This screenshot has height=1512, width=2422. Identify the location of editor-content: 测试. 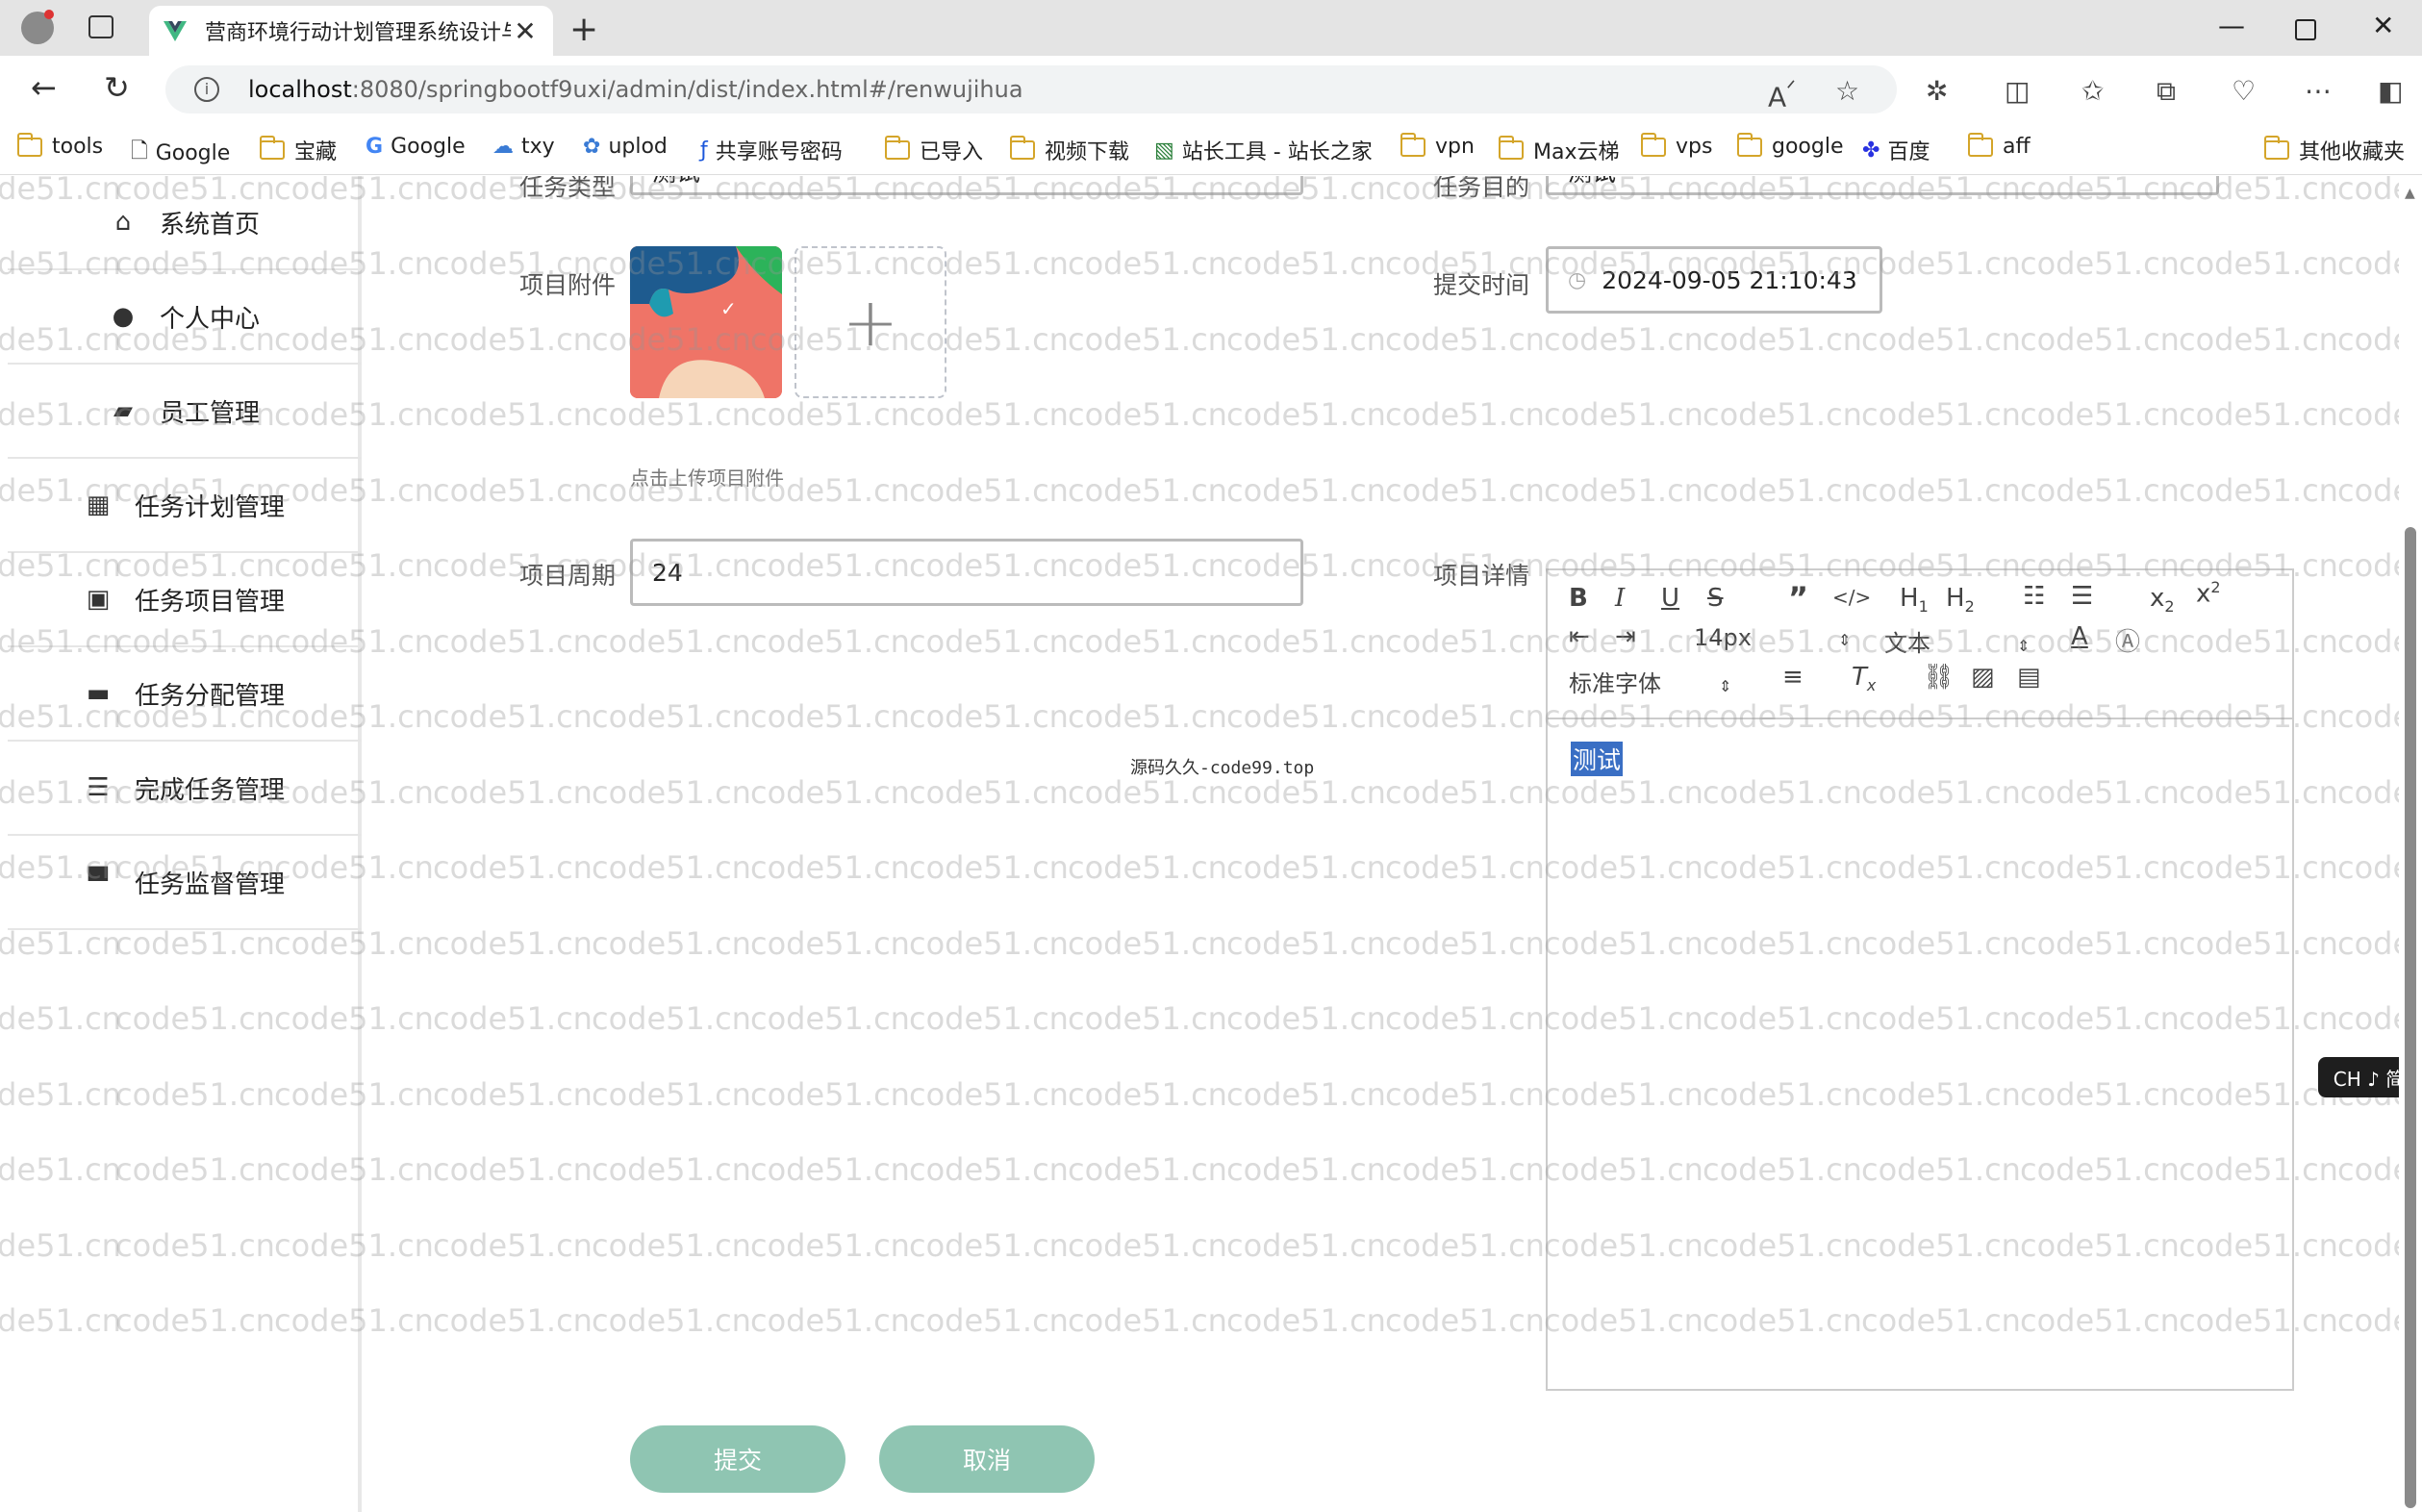
(1597, 759).